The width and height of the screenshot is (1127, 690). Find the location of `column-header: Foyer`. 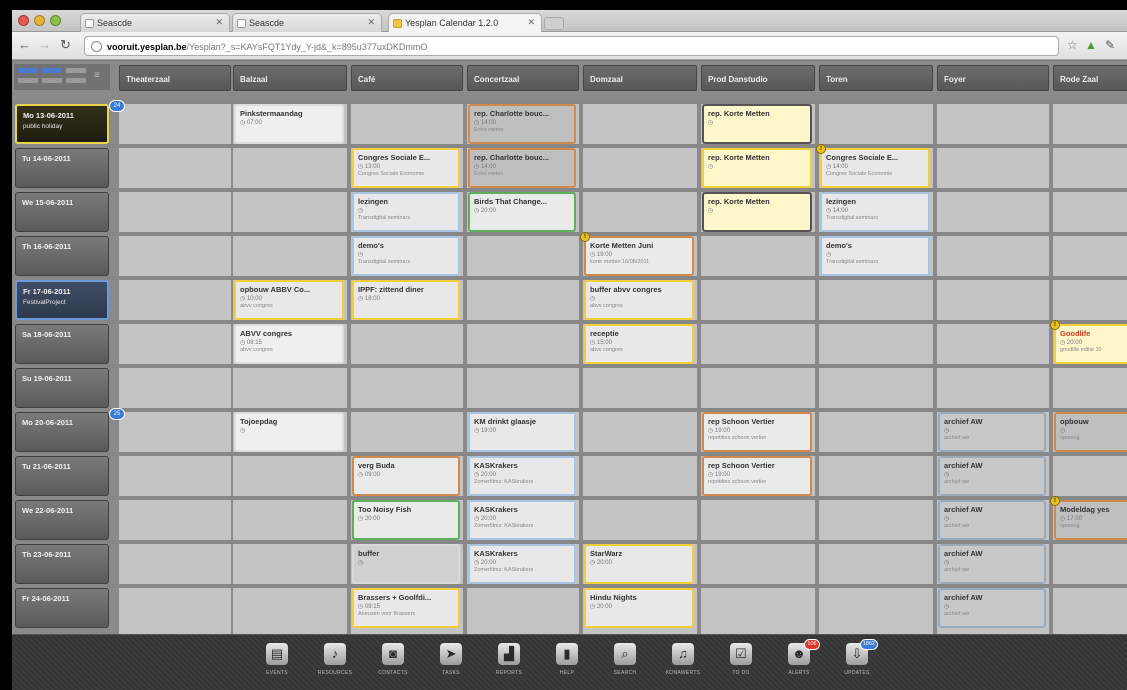

column-header: Foyer is located at coordinates (993, 78).